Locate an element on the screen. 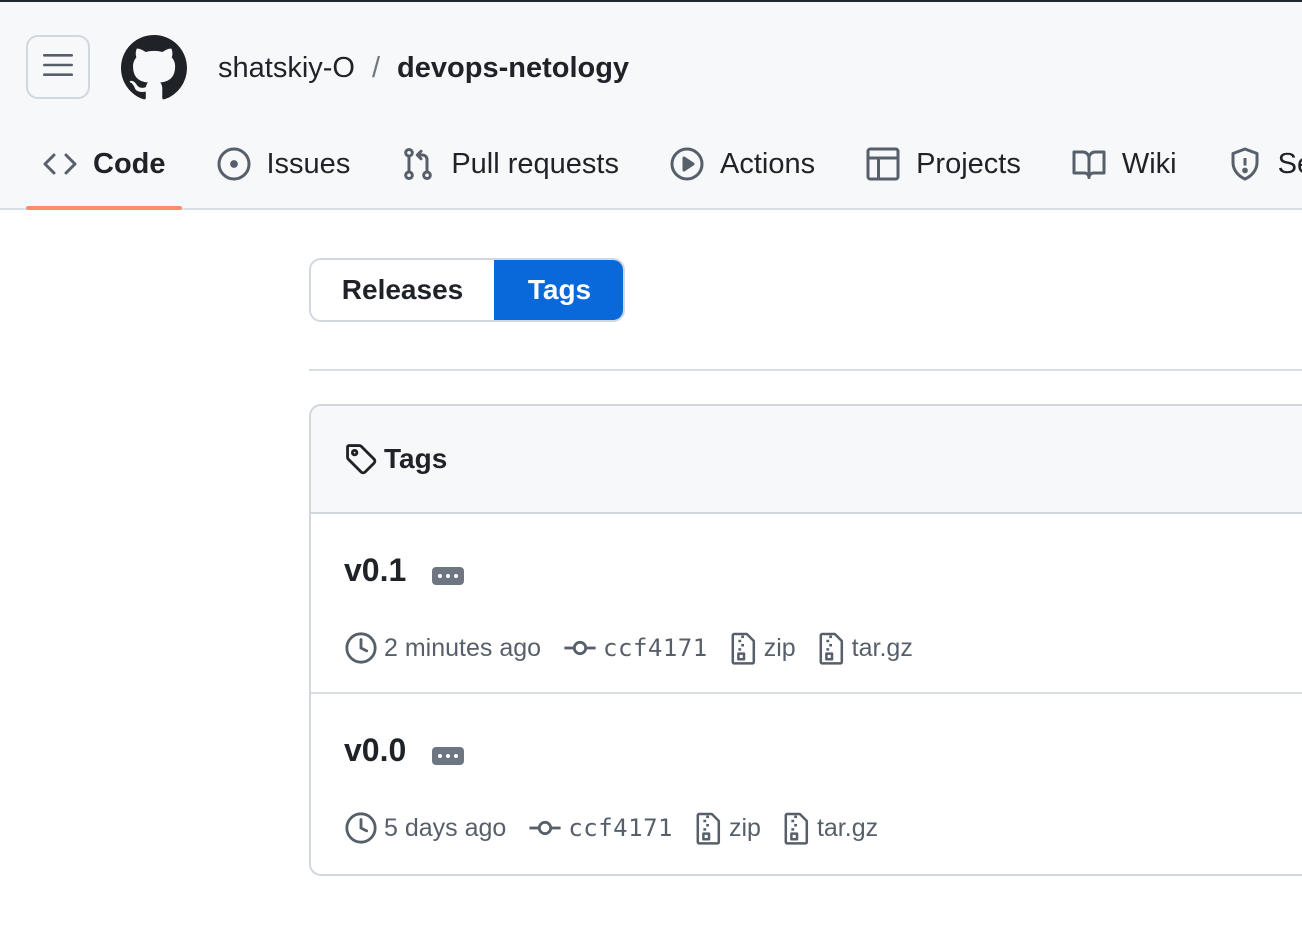  breadcrumb: shatskiy-O / devops-netology is located at coordinates (423, 68).